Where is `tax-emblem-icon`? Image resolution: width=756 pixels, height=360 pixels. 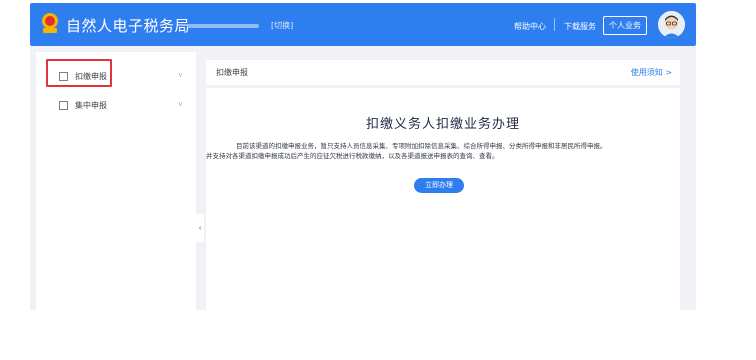 tax-emblem-icon is located at coordinates (50, 23).